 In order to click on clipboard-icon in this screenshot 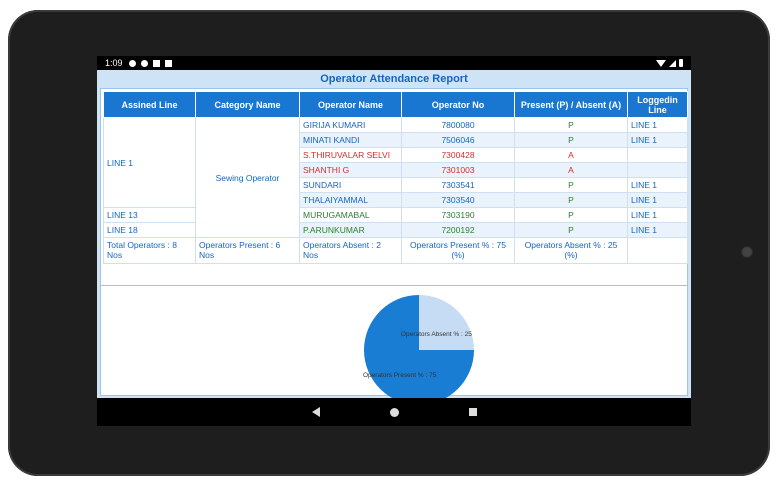, I will do `click(168, 63)`.